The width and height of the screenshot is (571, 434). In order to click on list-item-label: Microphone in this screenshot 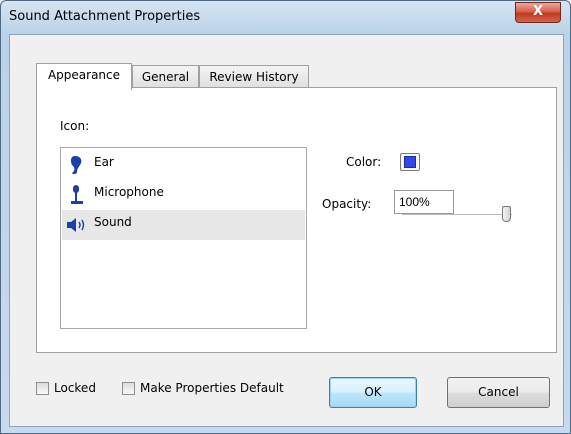, I will do `click(129, 192)`.